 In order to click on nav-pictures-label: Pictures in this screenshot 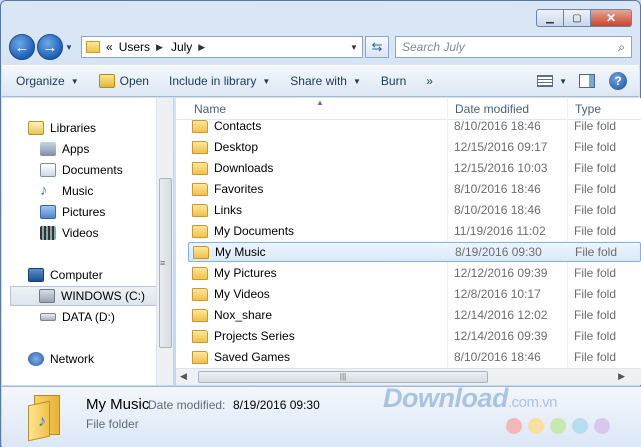, I will do `click(84, 212)`.